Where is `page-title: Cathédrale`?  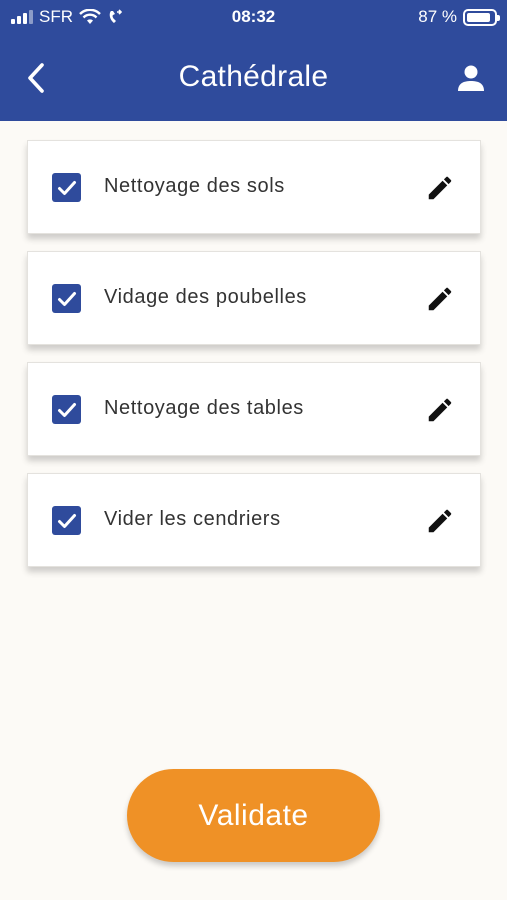
page-title: Cathédrale is located at coordinates (253, 76).